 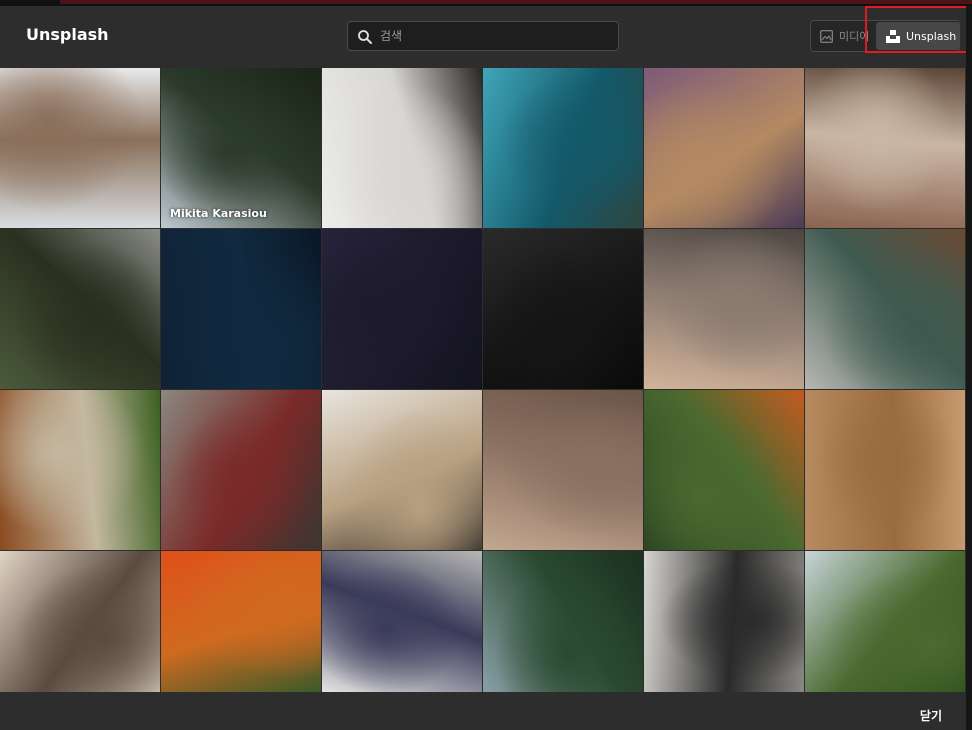 I want to click on photo-tile-desert-aerial, so click(x=885, y=470).